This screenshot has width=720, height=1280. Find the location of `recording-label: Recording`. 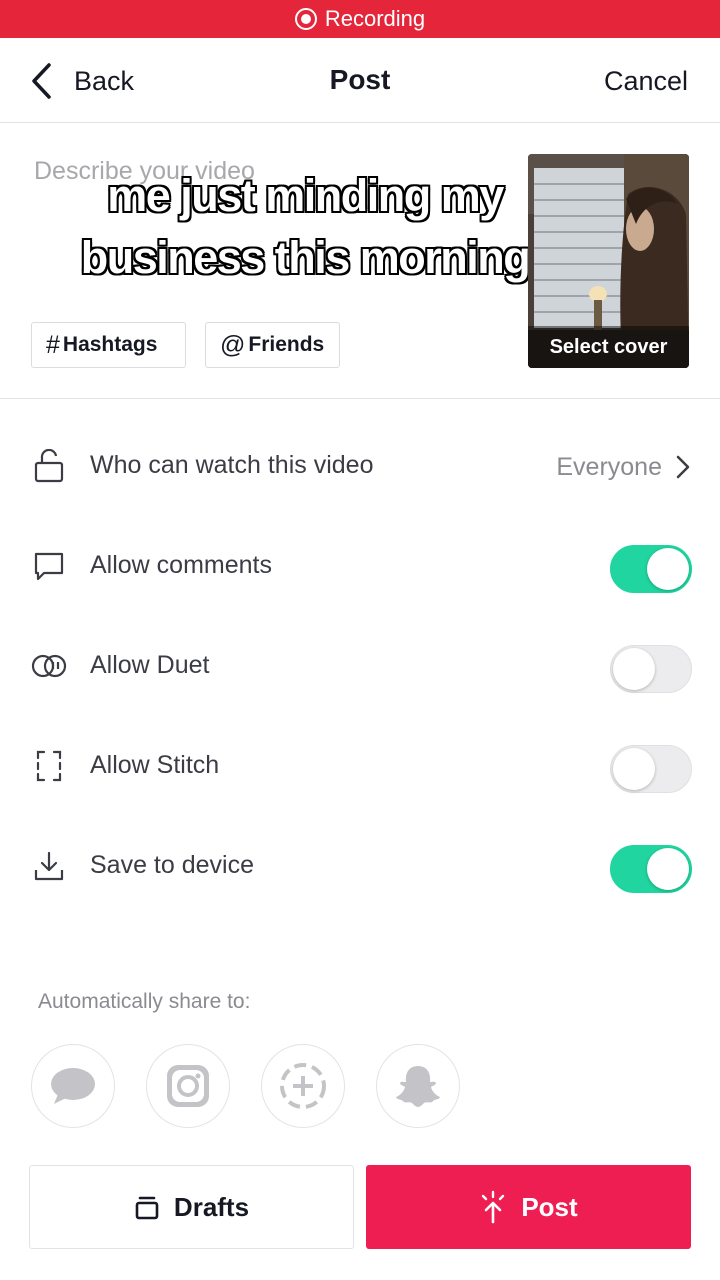

recording-label: Recording is located at coordinates (375, 18).